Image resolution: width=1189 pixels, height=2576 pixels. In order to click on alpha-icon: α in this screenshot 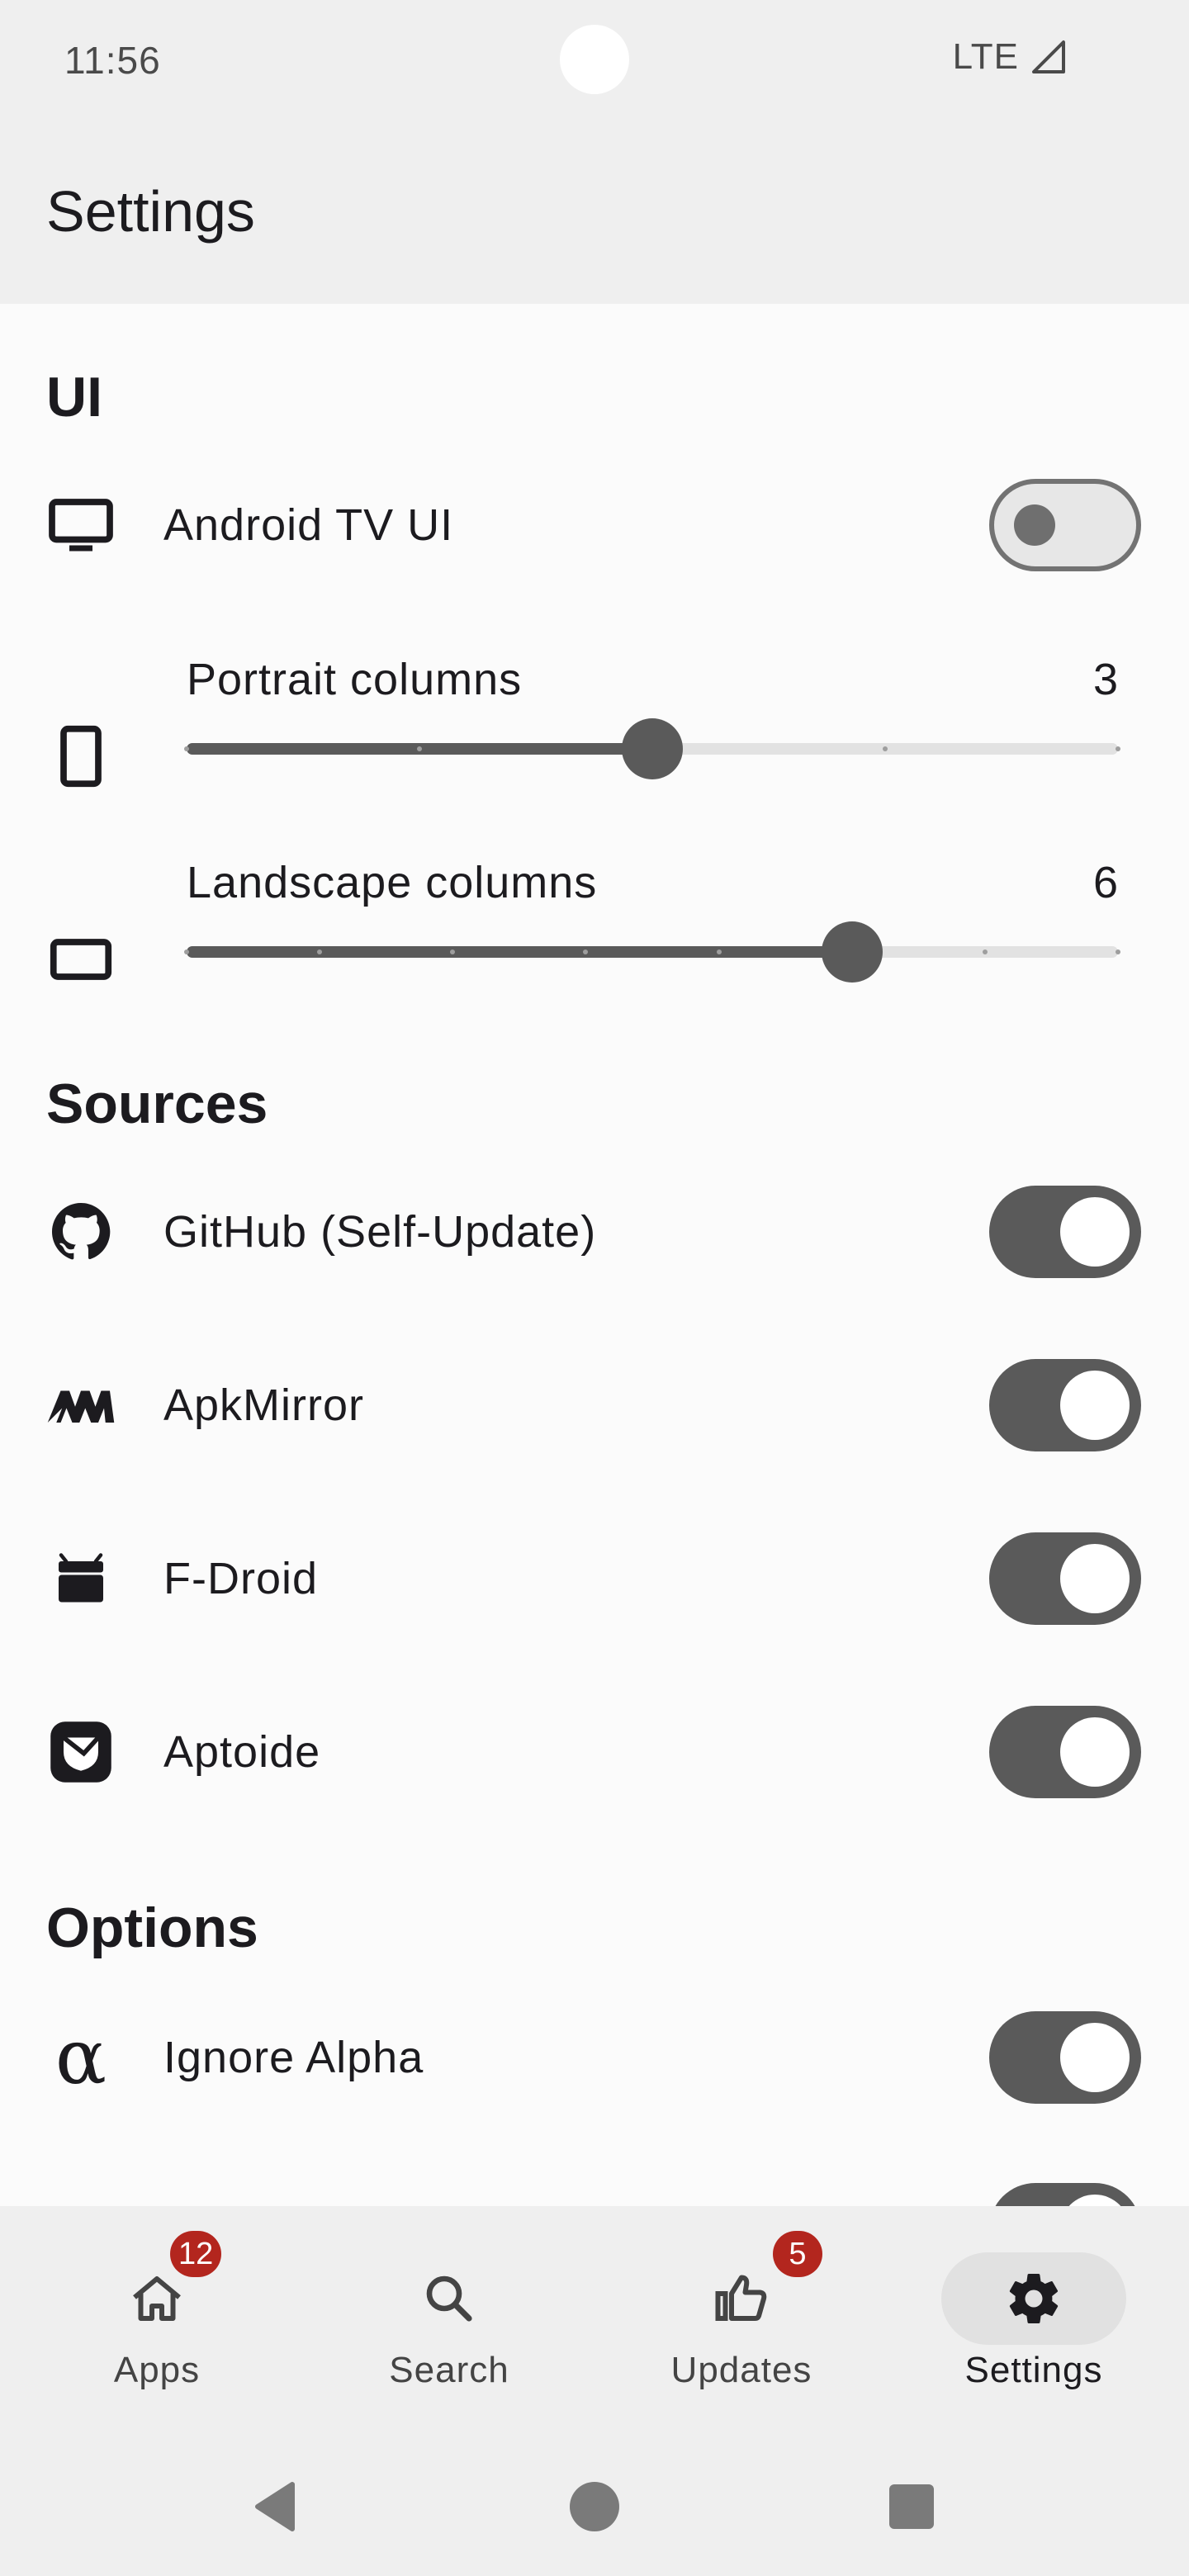, I will do `click(80, 2057)`.